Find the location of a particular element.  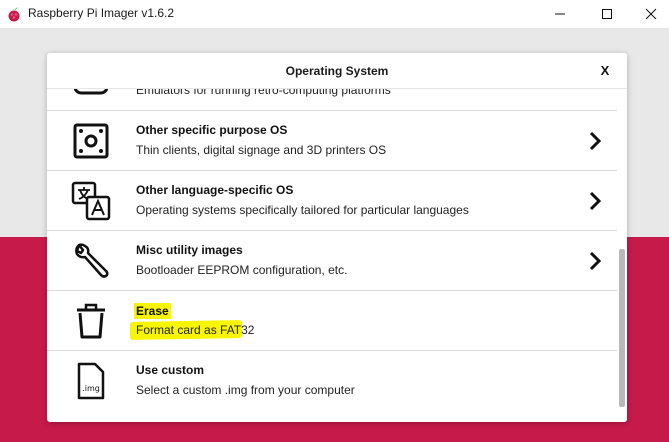

translate-icon is located at coordinates (91, 201).